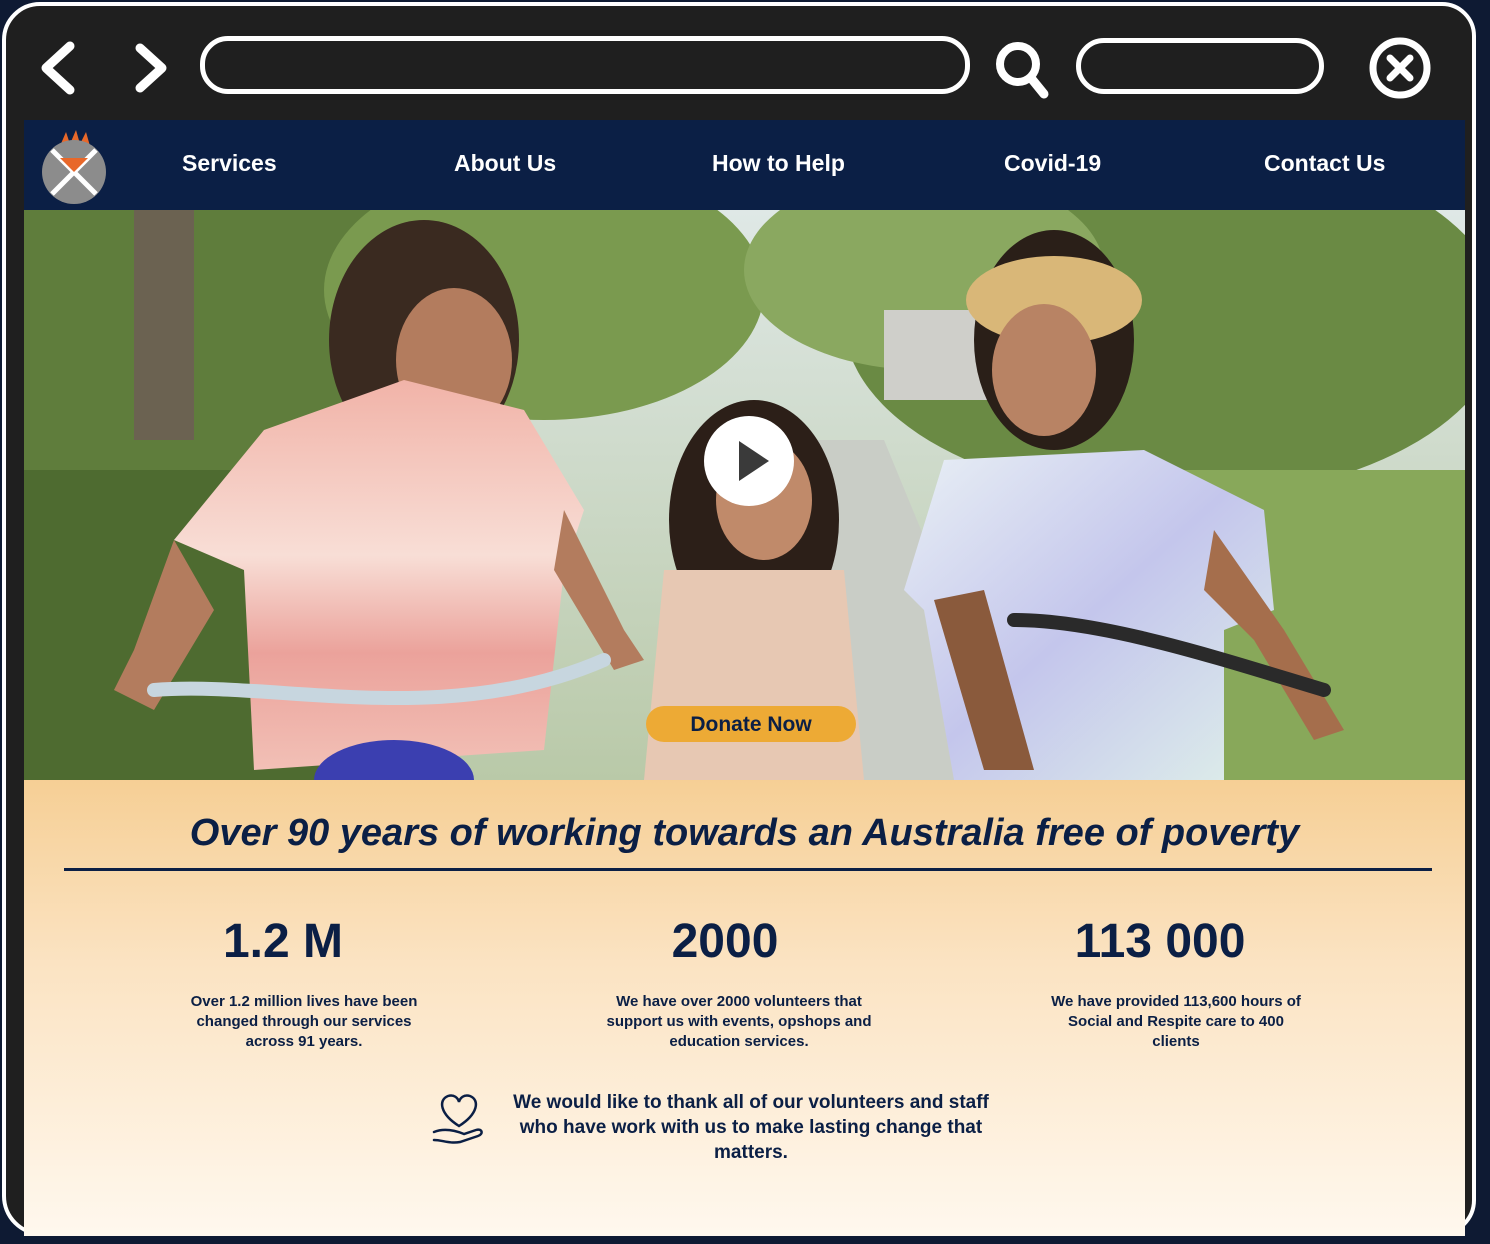 This screenshot has height=1244, width=1490. Describe the element at coordinates (283, 941) in the screenshot. I see `stat-value: 1.2 M` at that location.